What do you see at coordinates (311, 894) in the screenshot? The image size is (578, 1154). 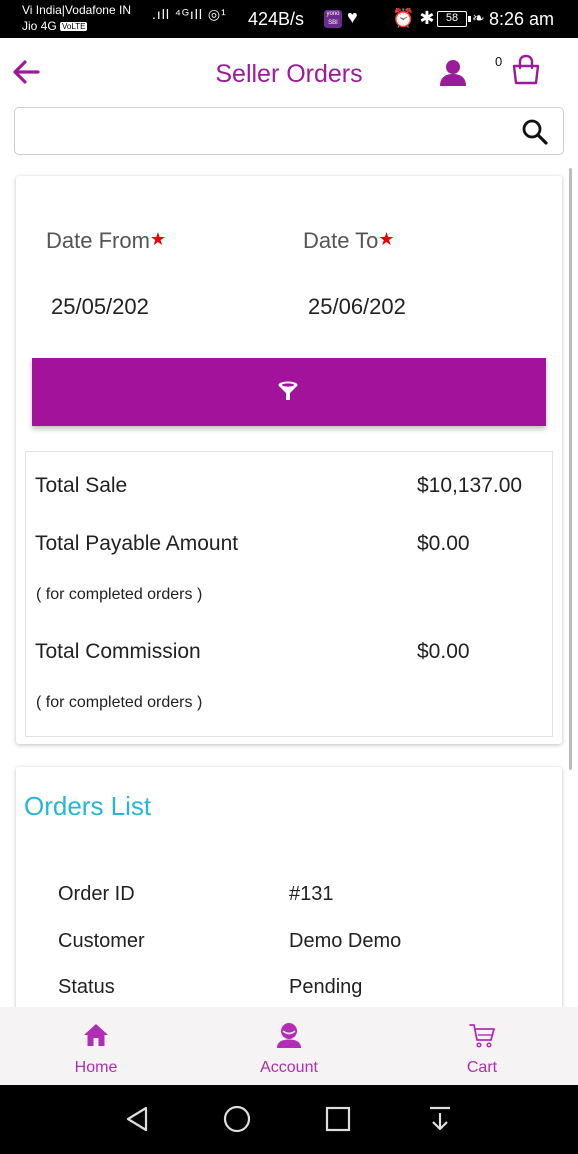 I see `order-id-value: #131` at bounding box center [311, 894].